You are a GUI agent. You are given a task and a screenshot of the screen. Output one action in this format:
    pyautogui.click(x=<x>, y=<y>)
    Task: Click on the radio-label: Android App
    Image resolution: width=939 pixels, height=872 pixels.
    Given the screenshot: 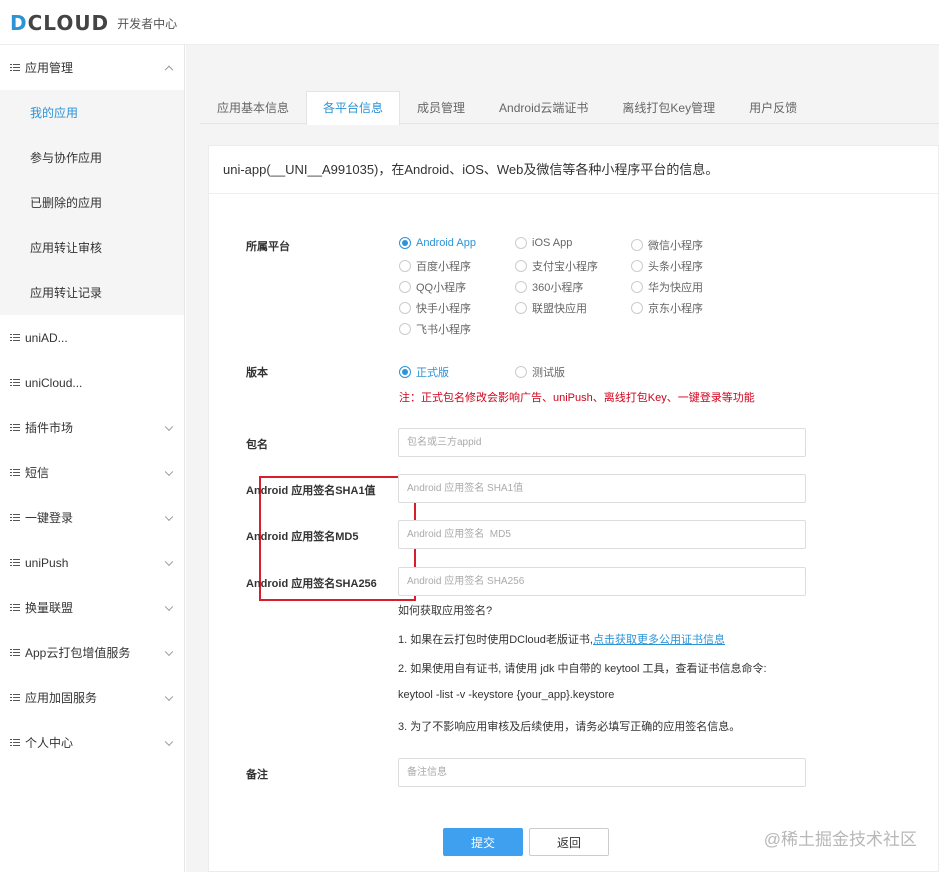 What is the action you would take?
    pyautogui.click(x=446, y=243)
    